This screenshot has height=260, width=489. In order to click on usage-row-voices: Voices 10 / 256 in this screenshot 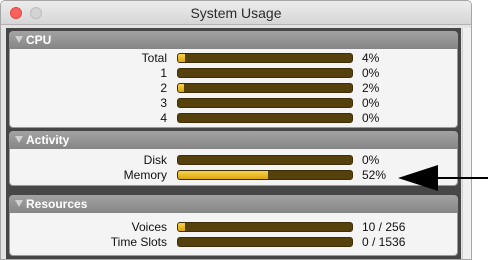, I will do `click(233, 226)`.